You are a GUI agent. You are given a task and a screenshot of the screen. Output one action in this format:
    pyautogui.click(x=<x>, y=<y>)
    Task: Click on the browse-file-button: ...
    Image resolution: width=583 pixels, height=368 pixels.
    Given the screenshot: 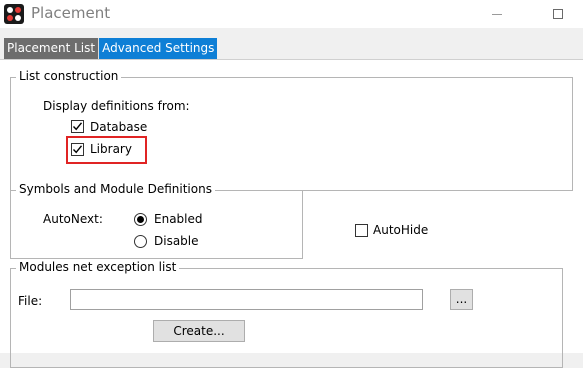 What is the action you would take?
    pyautogui.click(x=461, y=299)
    